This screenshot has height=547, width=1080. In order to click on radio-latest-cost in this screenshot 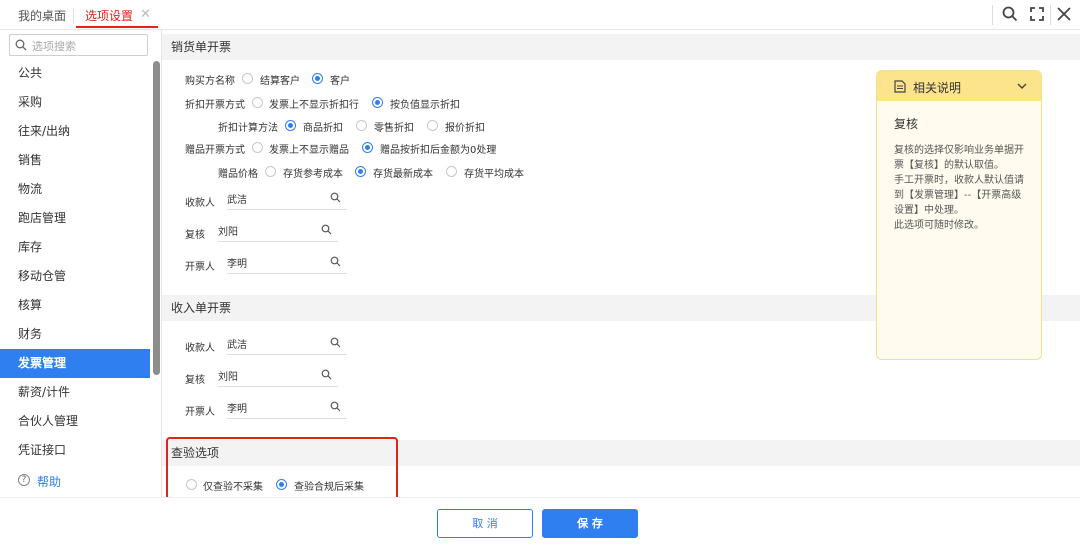, I will do `click(360, 171)`.